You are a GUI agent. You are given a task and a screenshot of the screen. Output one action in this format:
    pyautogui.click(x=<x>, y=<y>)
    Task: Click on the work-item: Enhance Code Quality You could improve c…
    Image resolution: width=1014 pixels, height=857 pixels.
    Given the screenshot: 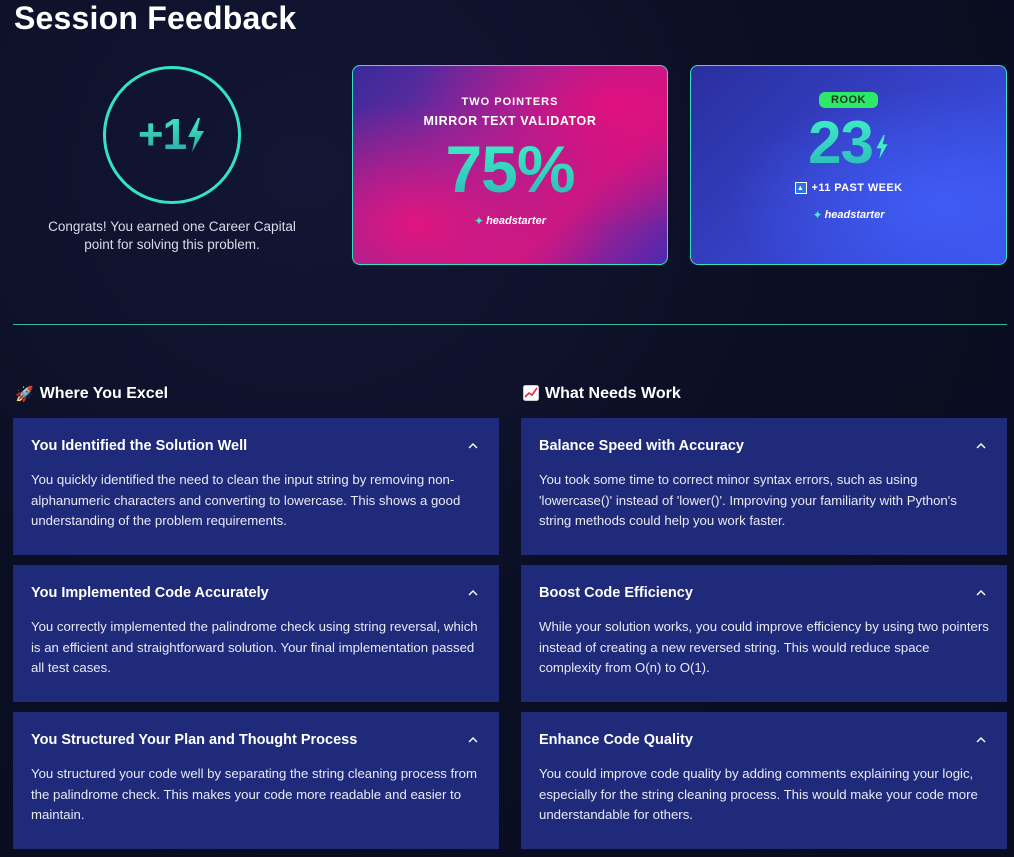 What is the action you would take?
    pyautogui.click(x=764, y=780)
    